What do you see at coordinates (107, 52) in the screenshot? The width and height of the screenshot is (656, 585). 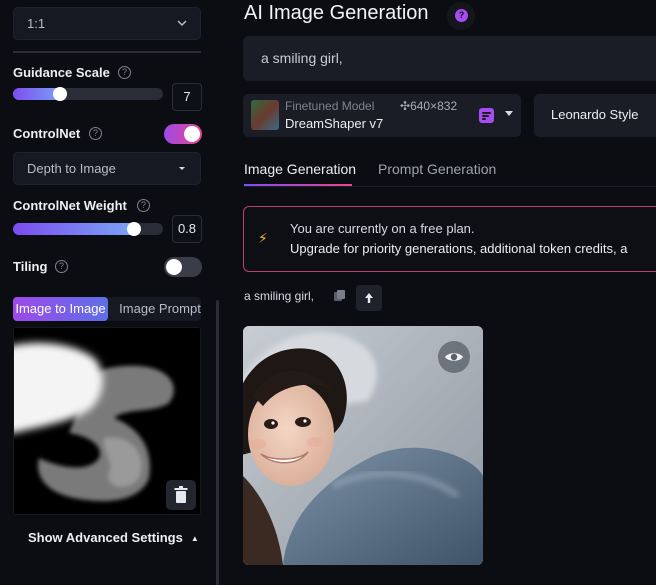 I see `section-divider` at bounding box center [107, 52].